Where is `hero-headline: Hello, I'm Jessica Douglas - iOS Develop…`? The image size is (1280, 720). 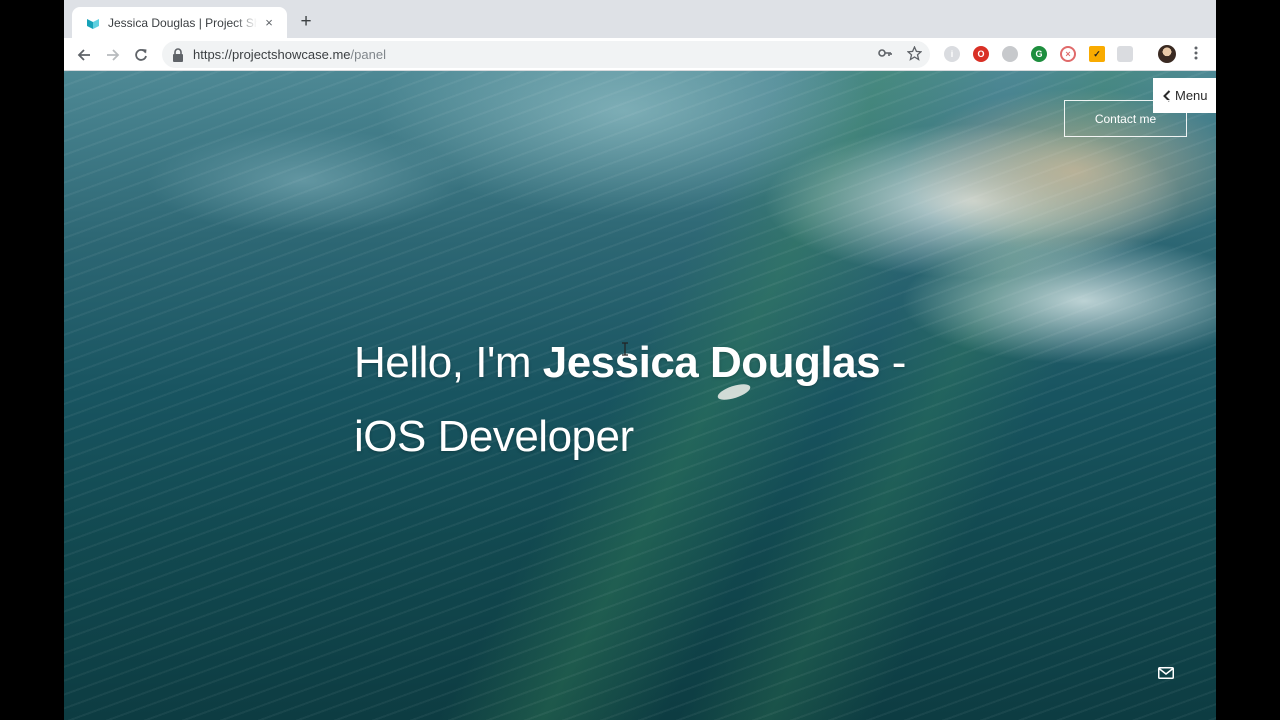 hero-headline: Hello, I'm Jessica Douglas - iOS Develop… is located at coordinates (664, 400).